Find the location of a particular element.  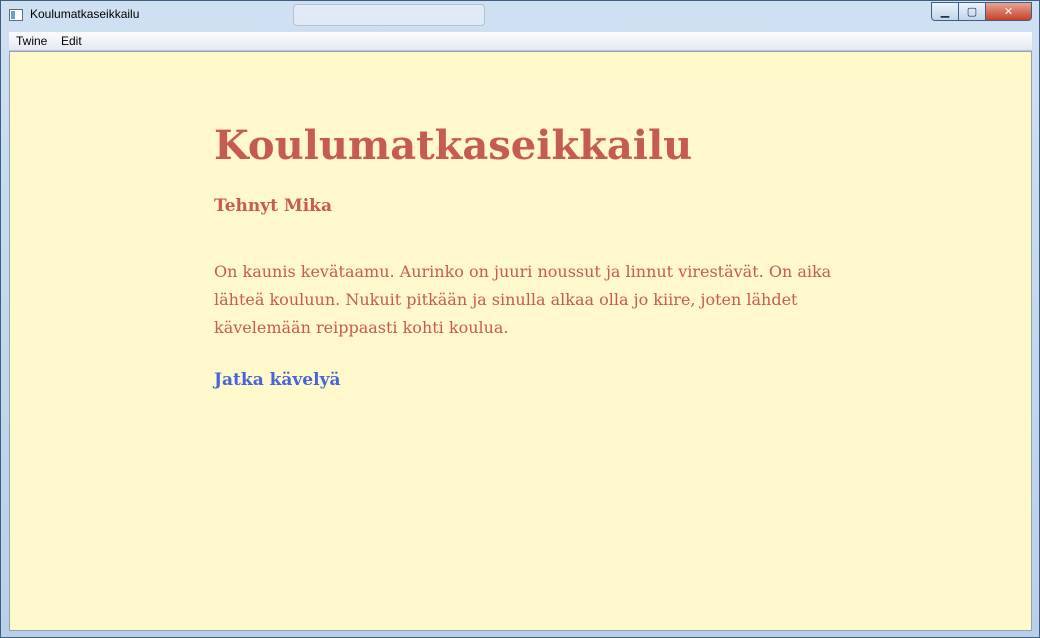

close-icon: ✕ is located at coordinates (1008, 11).